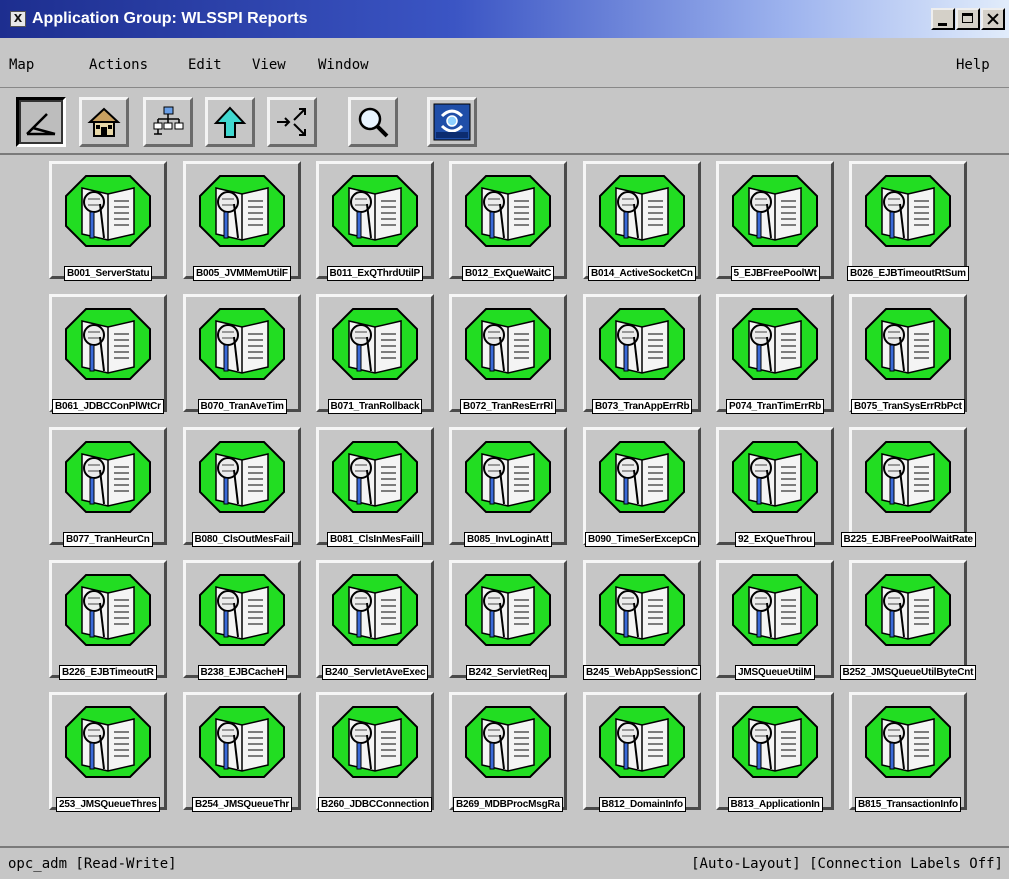  What do you see at coordinates (242, 620) in the screenshot?
I see `map-symbol-r3-c1: B238_EJBCacheH` at bounding box center [242, 620].